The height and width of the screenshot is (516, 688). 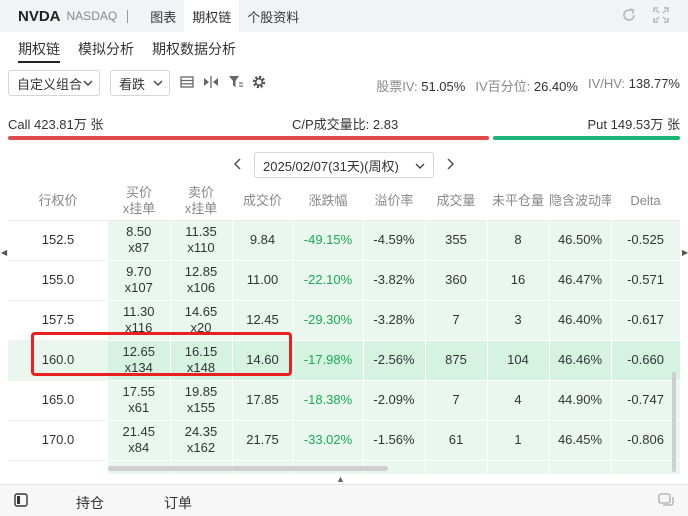 I want to click on open-interest-cell: 104, so click(x=518, y=360).